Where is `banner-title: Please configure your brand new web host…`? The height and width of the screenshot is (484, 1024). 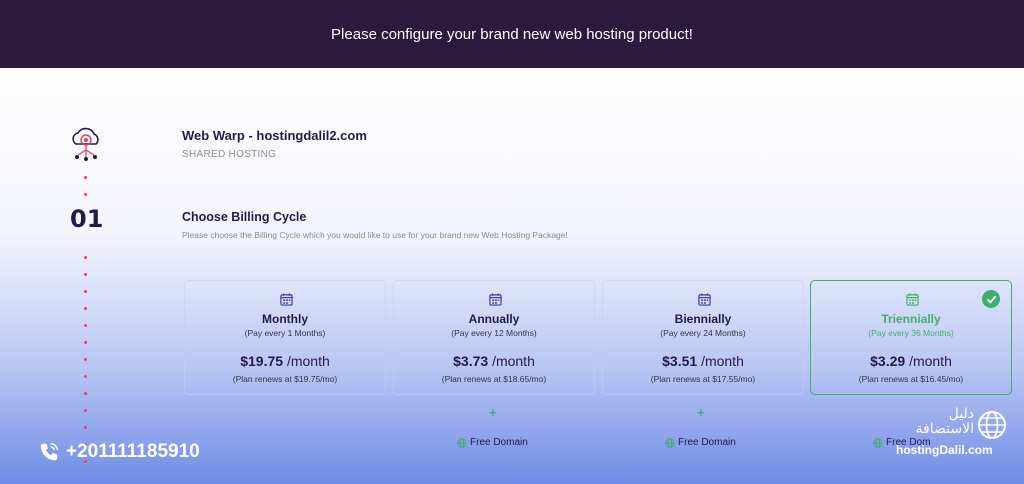 banner-title: Please configure your brand new web host… is located at coordinates (512, 34).